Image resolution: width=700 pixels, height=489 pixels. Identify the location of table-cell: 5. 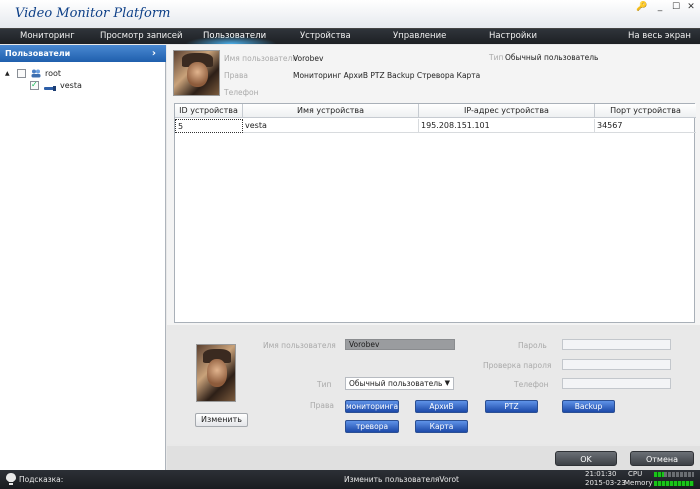
(209, 126).